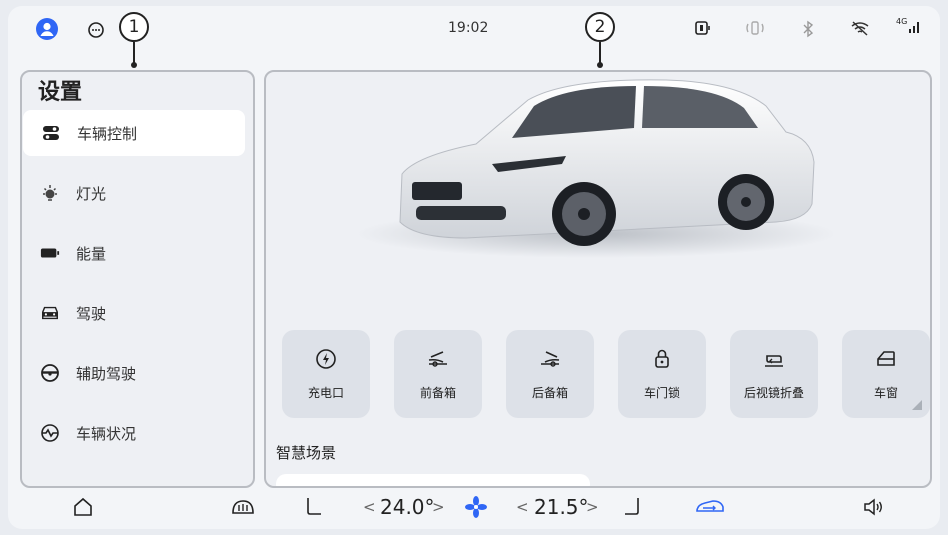  Describe the element at coordinates (51, 133) in the screenshot. I see `toggle-switches-icon` at that location.